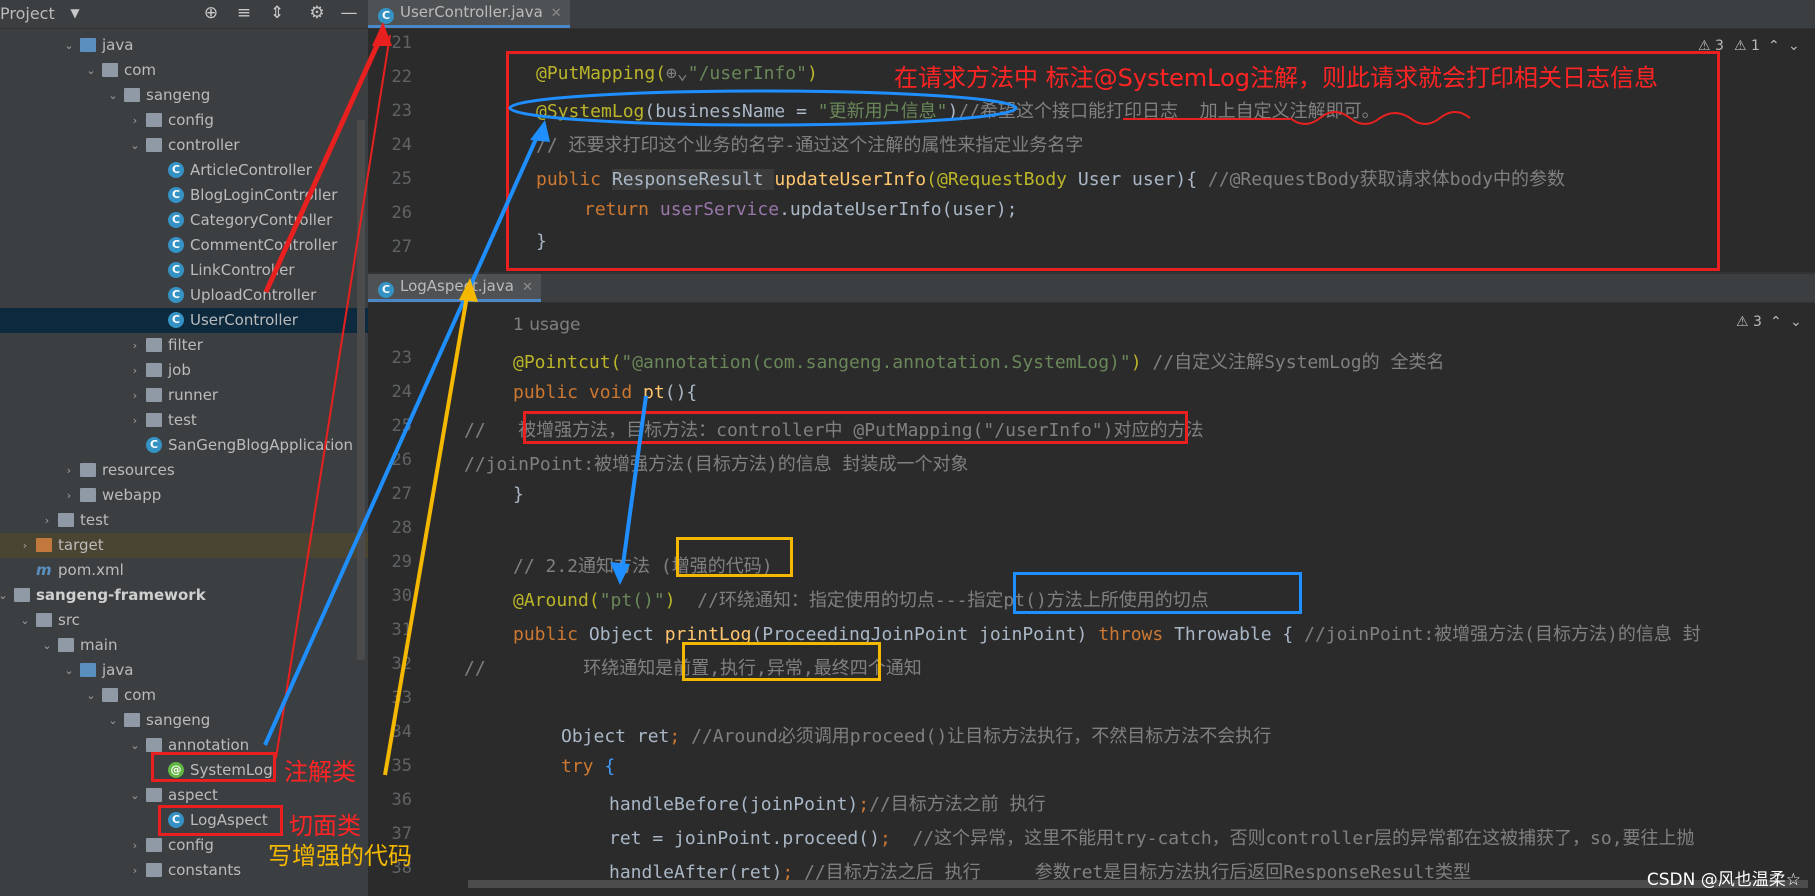 The width and height of the screenshot is (1815, 896). I want to click on ellipse-systemlog, so click(763, 108).